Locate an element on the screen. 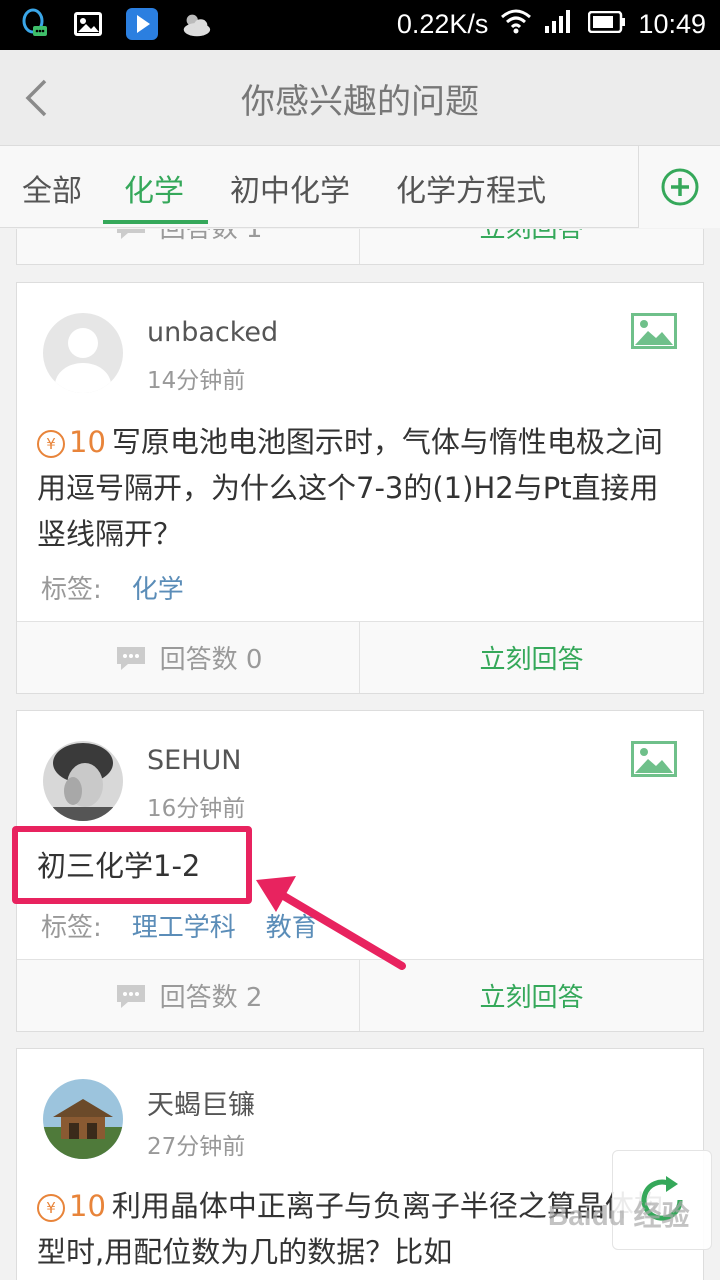 The image size is (720, 1280). title-bar: 你感兴趣的问题 is located at coordinates (360, 98).